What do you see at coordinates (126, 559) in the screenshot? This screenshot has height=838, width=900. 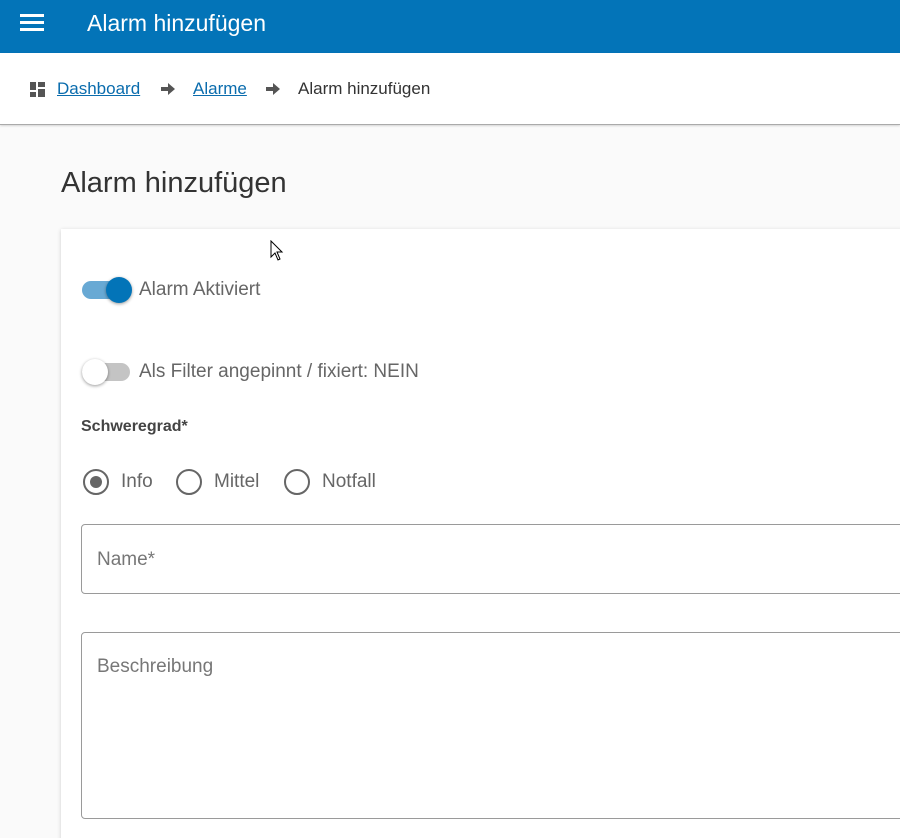 I see `name-field-placeholder: Name*` at bounding box center [126, 559].